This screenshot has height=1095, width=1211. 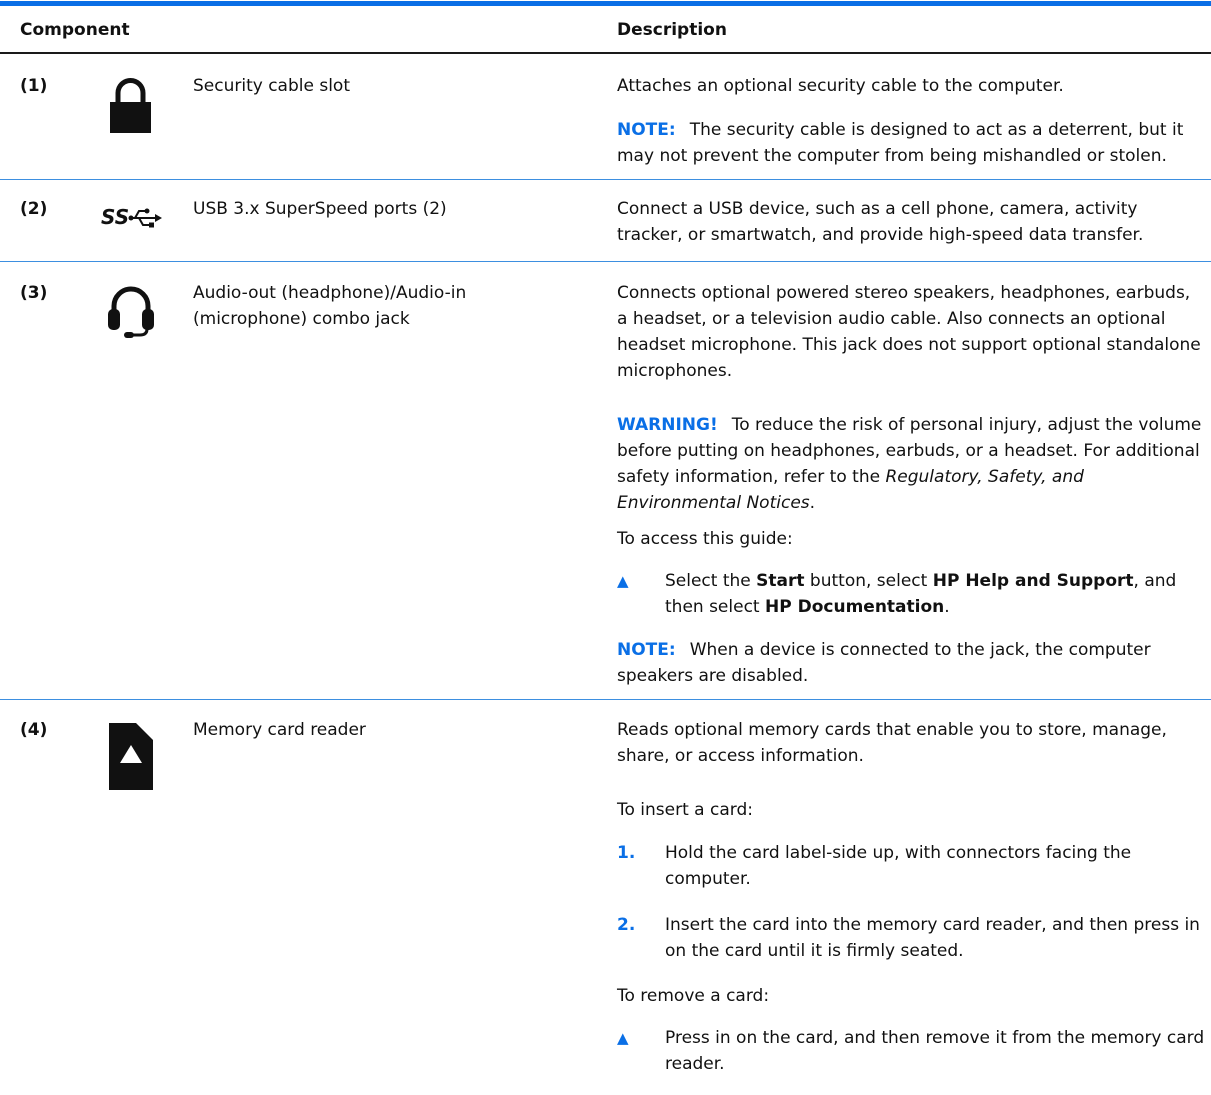 I want to click on component-name: USB 3.x SuperSpeed ports (2), so click(x=320, y=209).